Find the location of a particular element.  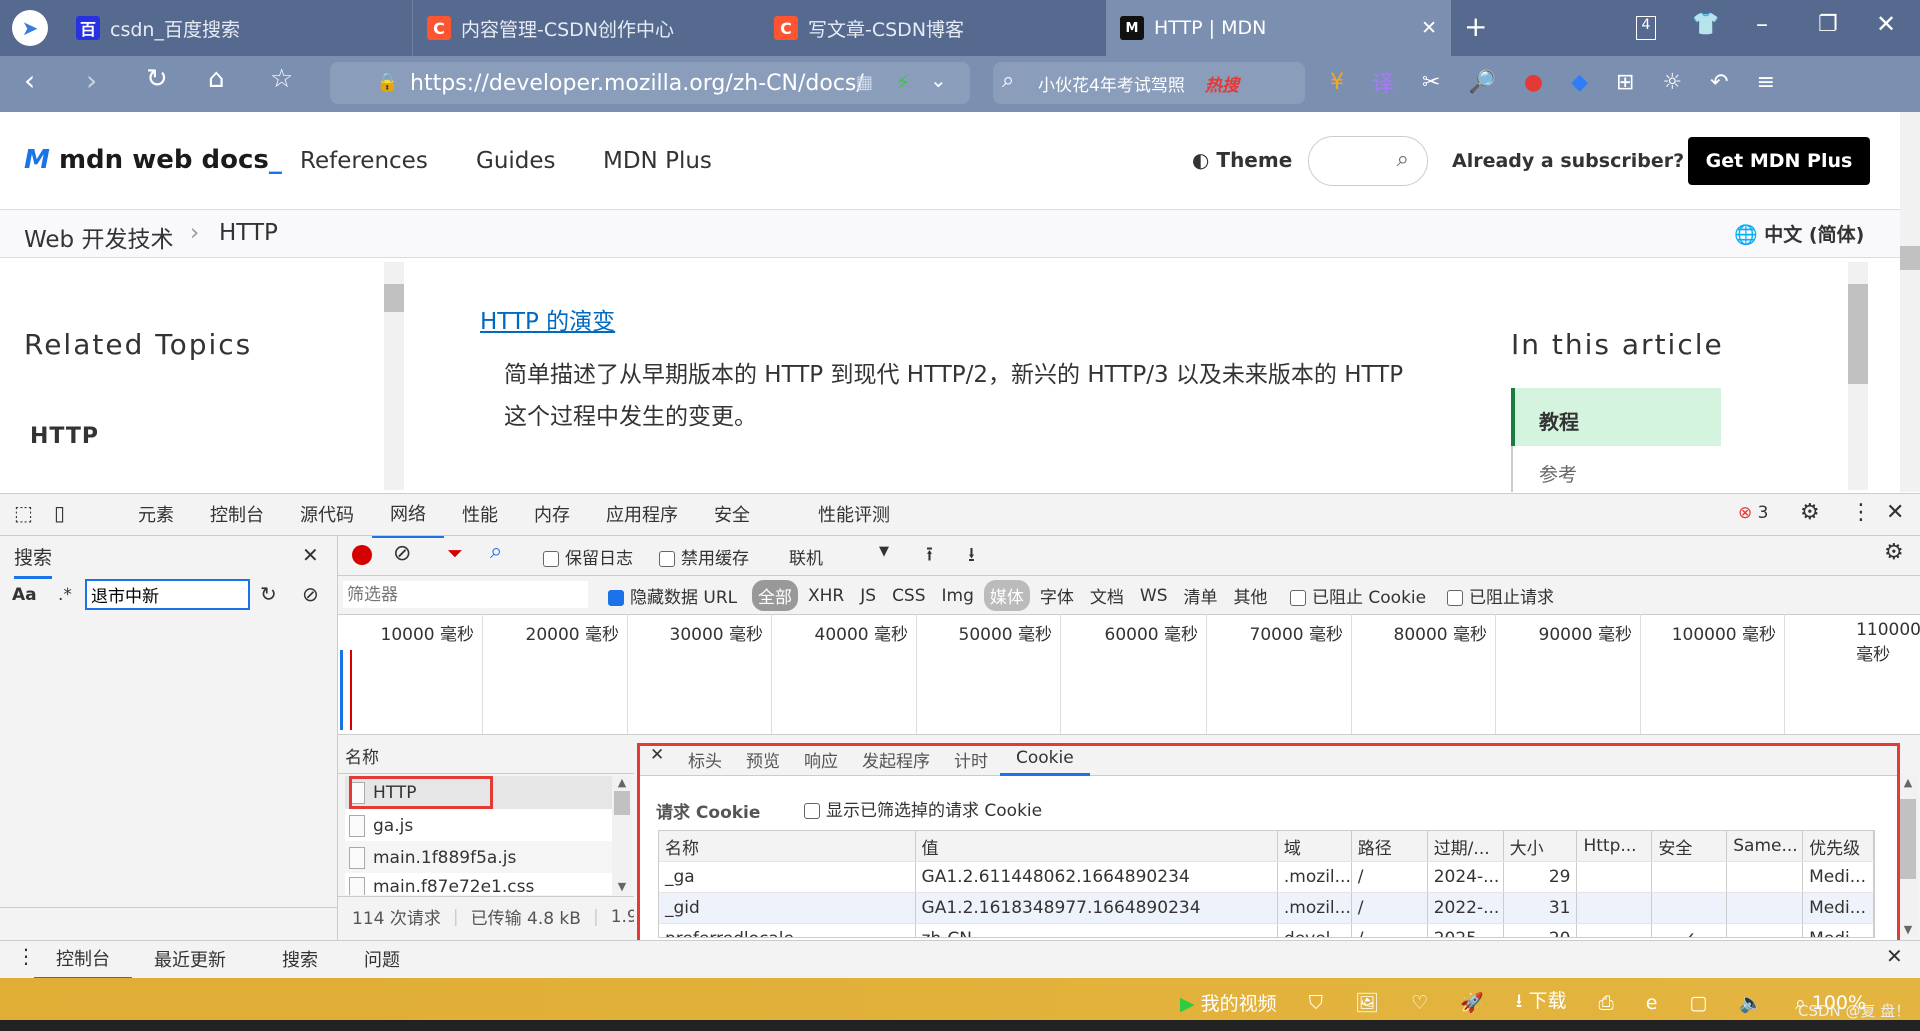

close-drawer-icon: ✕ is located at coordinates (1894, 956).